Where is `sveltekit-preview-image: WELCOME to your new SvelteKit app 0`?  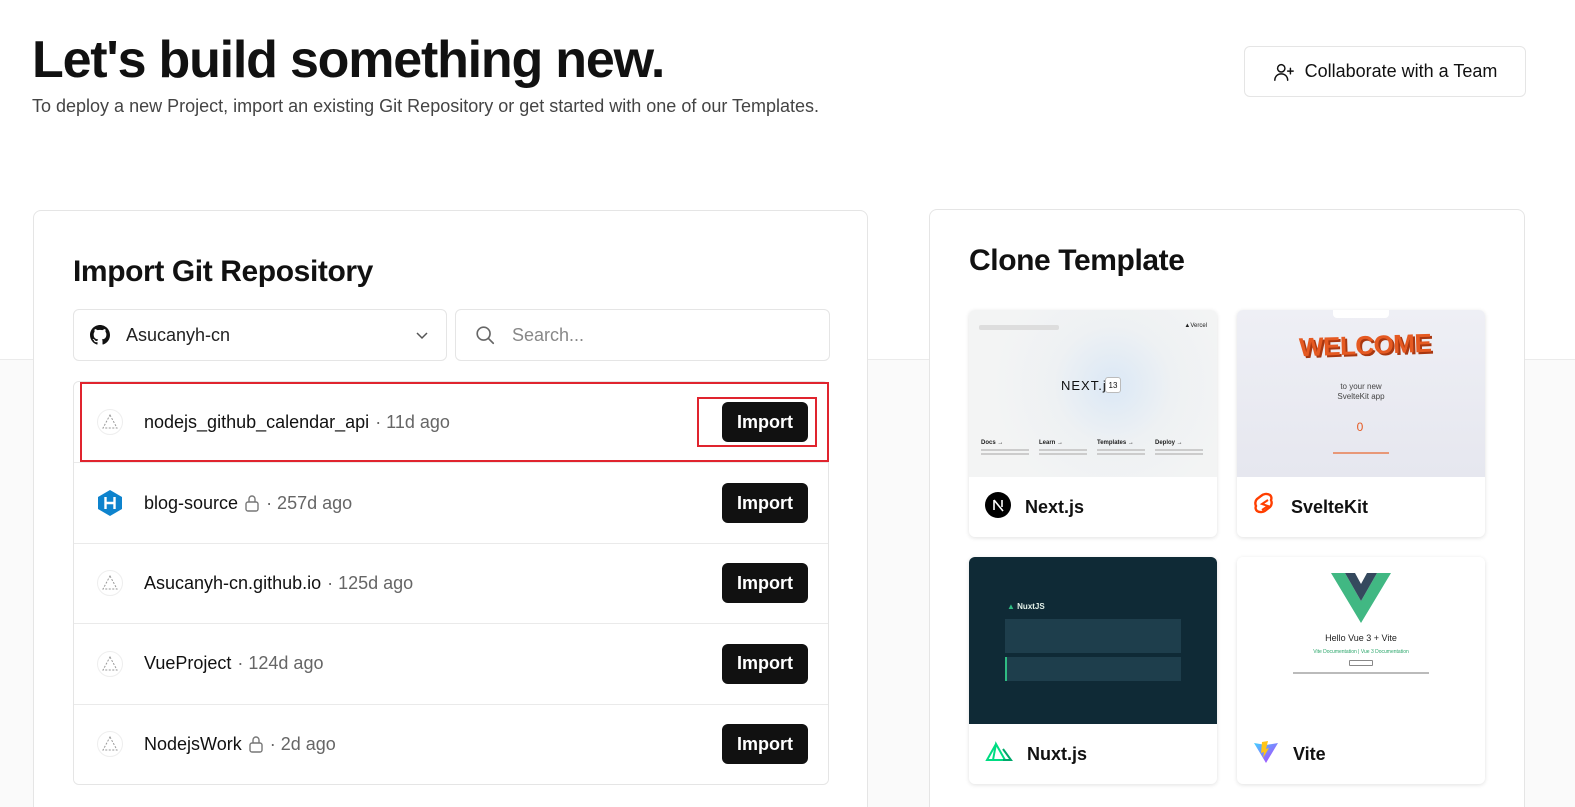
sveltekit-preview-image: WELCOME to your new SvelteKit app 0 is located at coordinates (1361, 393).